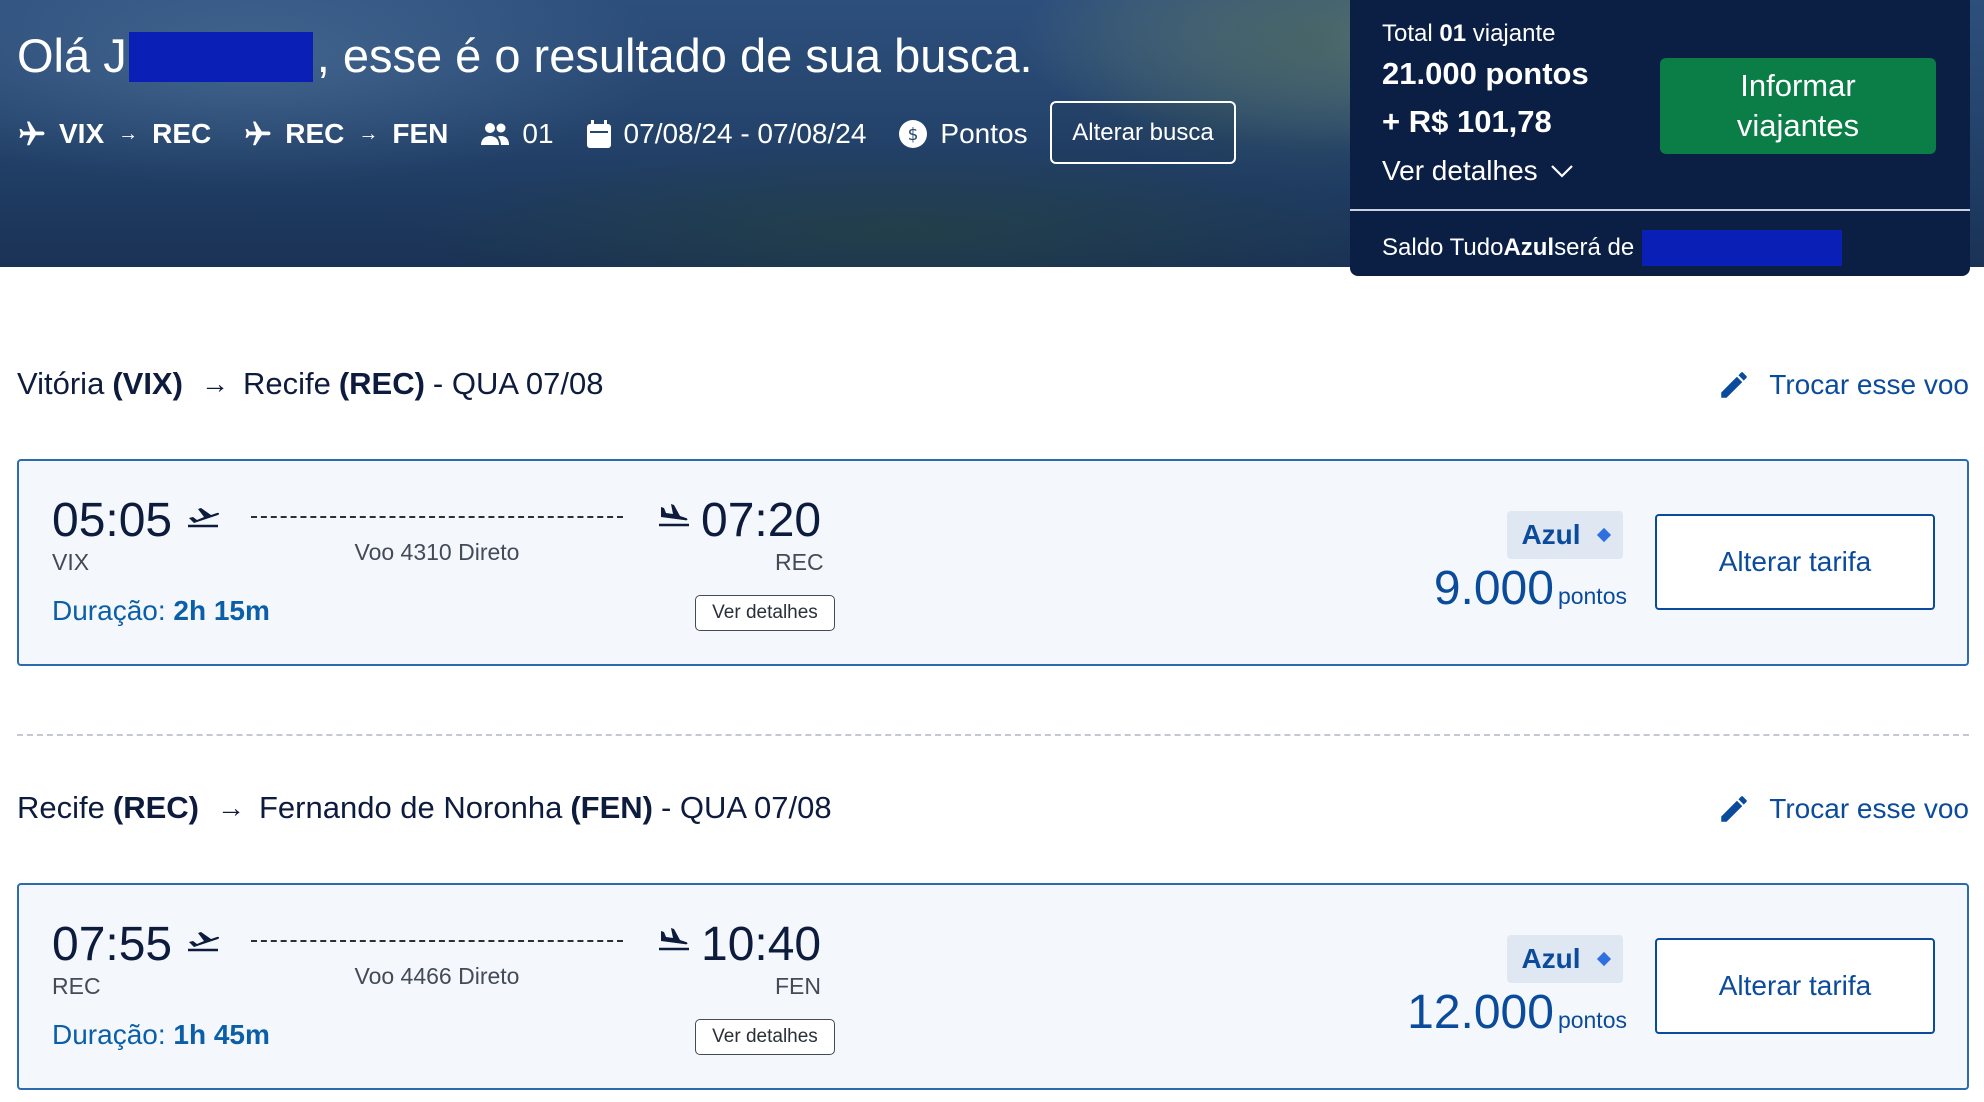 This screenshot has height=1102, width=1984. I want to click on flight-number: Voo 4466 Direto, so click(437, 976).